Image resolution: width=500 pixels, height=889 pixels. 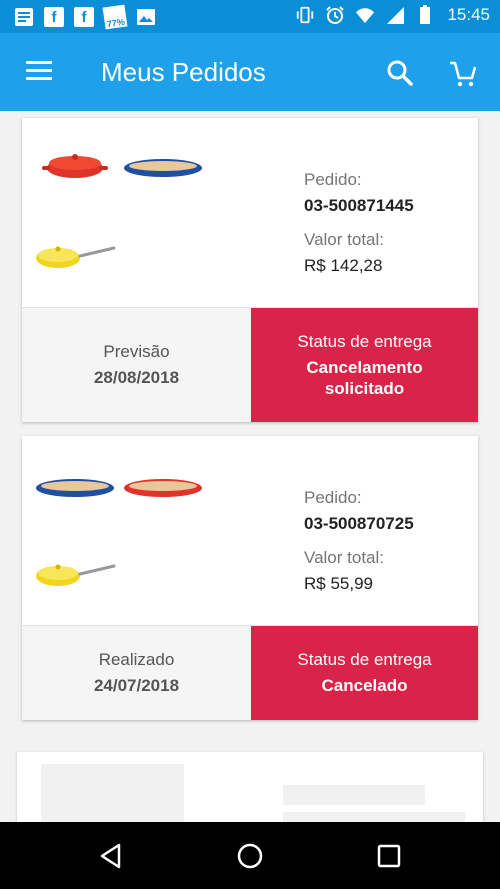 I want to click on status-value-line1: Cancelado, so click(x=364, y=685).